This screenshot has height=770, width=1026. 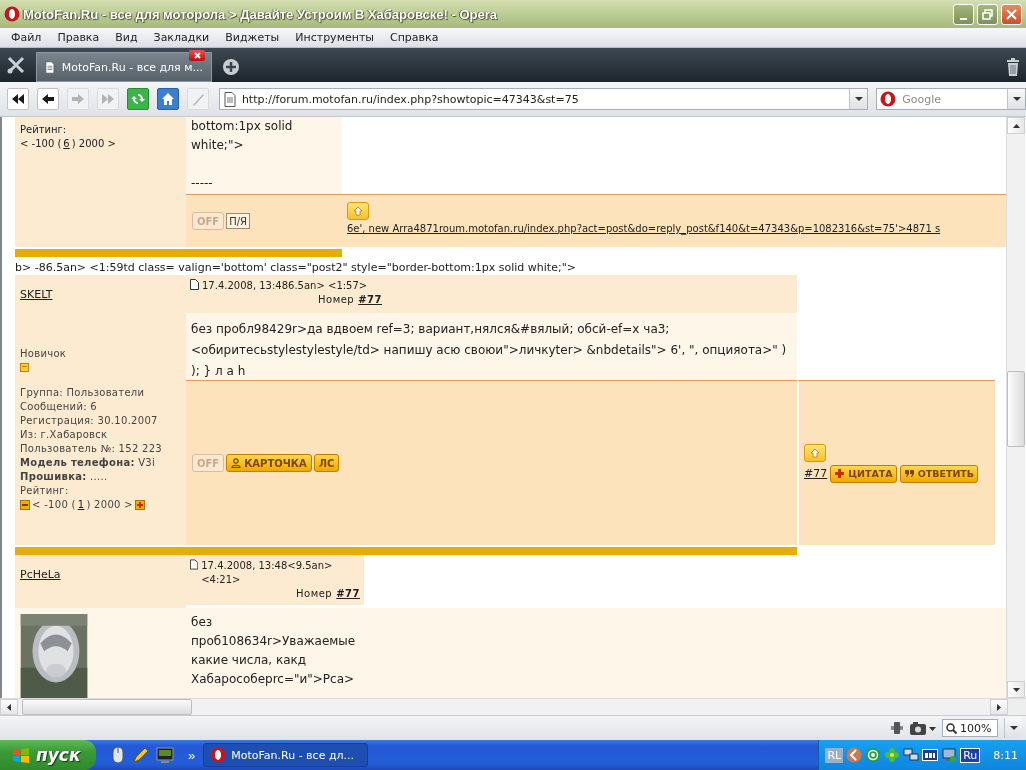 I want to click on profile-line: Регистрация: 30.10.2007, so click(x=89, y=420).